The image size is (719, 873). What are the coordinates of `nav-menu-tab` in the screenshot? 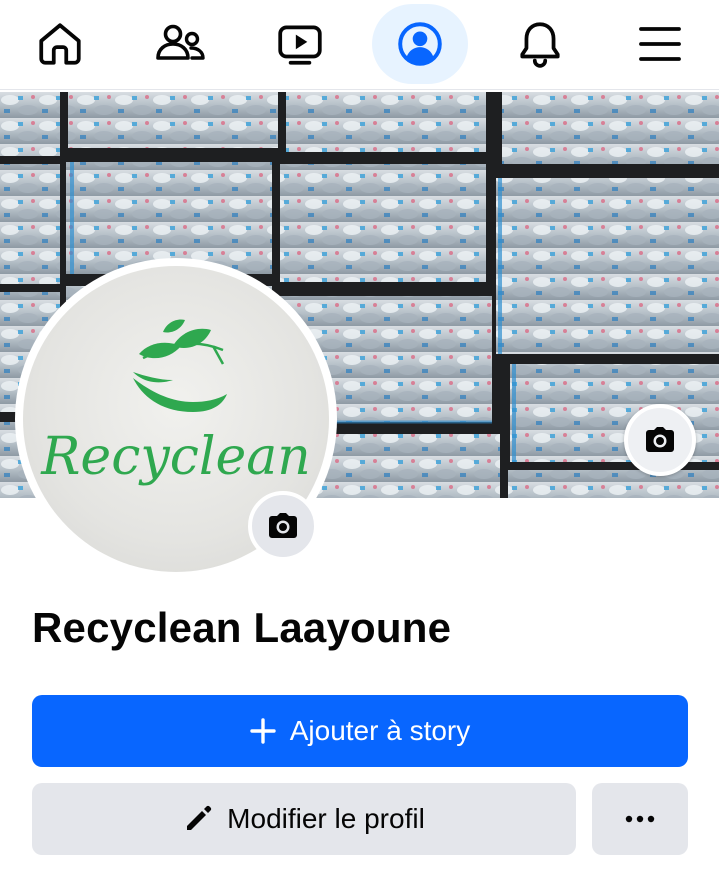 It's located at (660, 44).